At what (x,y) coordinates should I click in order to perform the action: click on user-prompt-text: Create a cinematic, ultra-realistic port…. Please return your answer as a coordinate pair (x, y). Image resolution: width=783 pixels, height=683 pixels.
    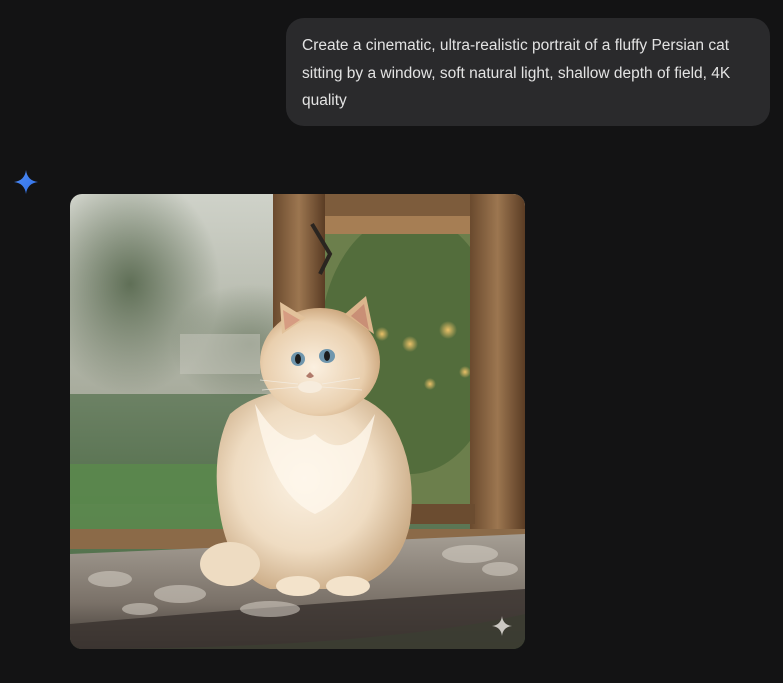
    Looking at the image, I should click on (516, 73).